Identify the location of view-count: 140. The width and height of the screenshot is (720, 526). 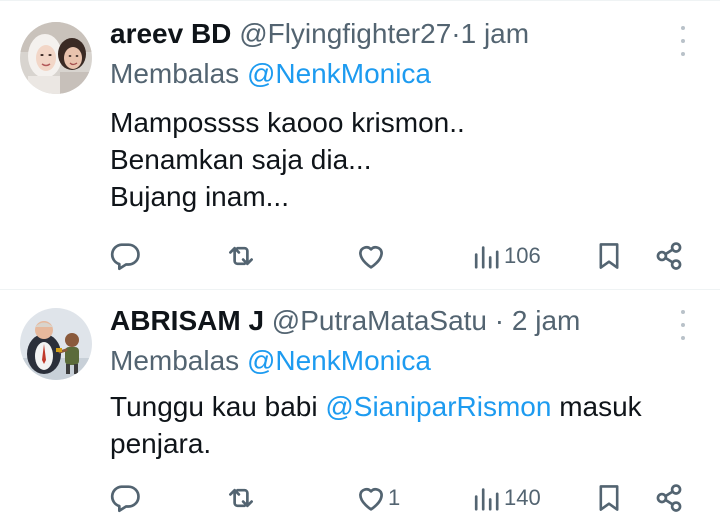
(522, 497).